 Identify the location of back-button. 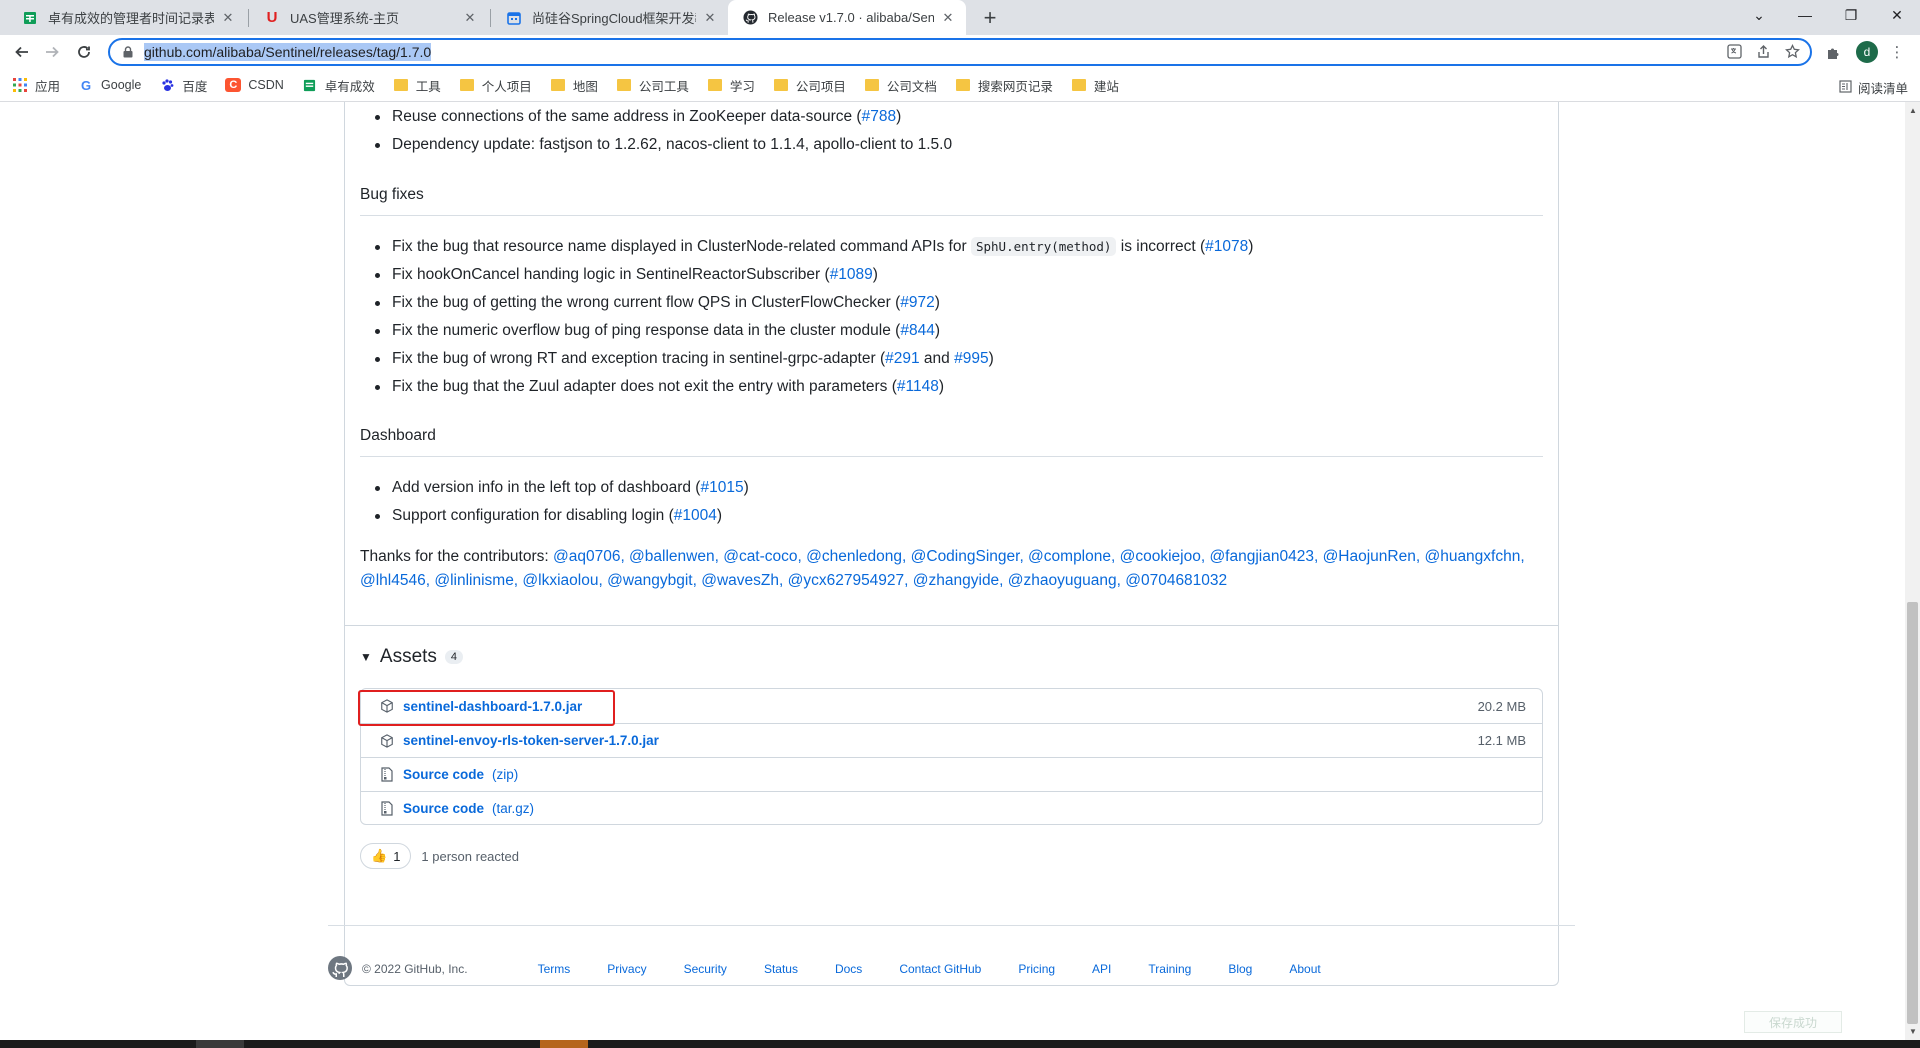
(22, 52).